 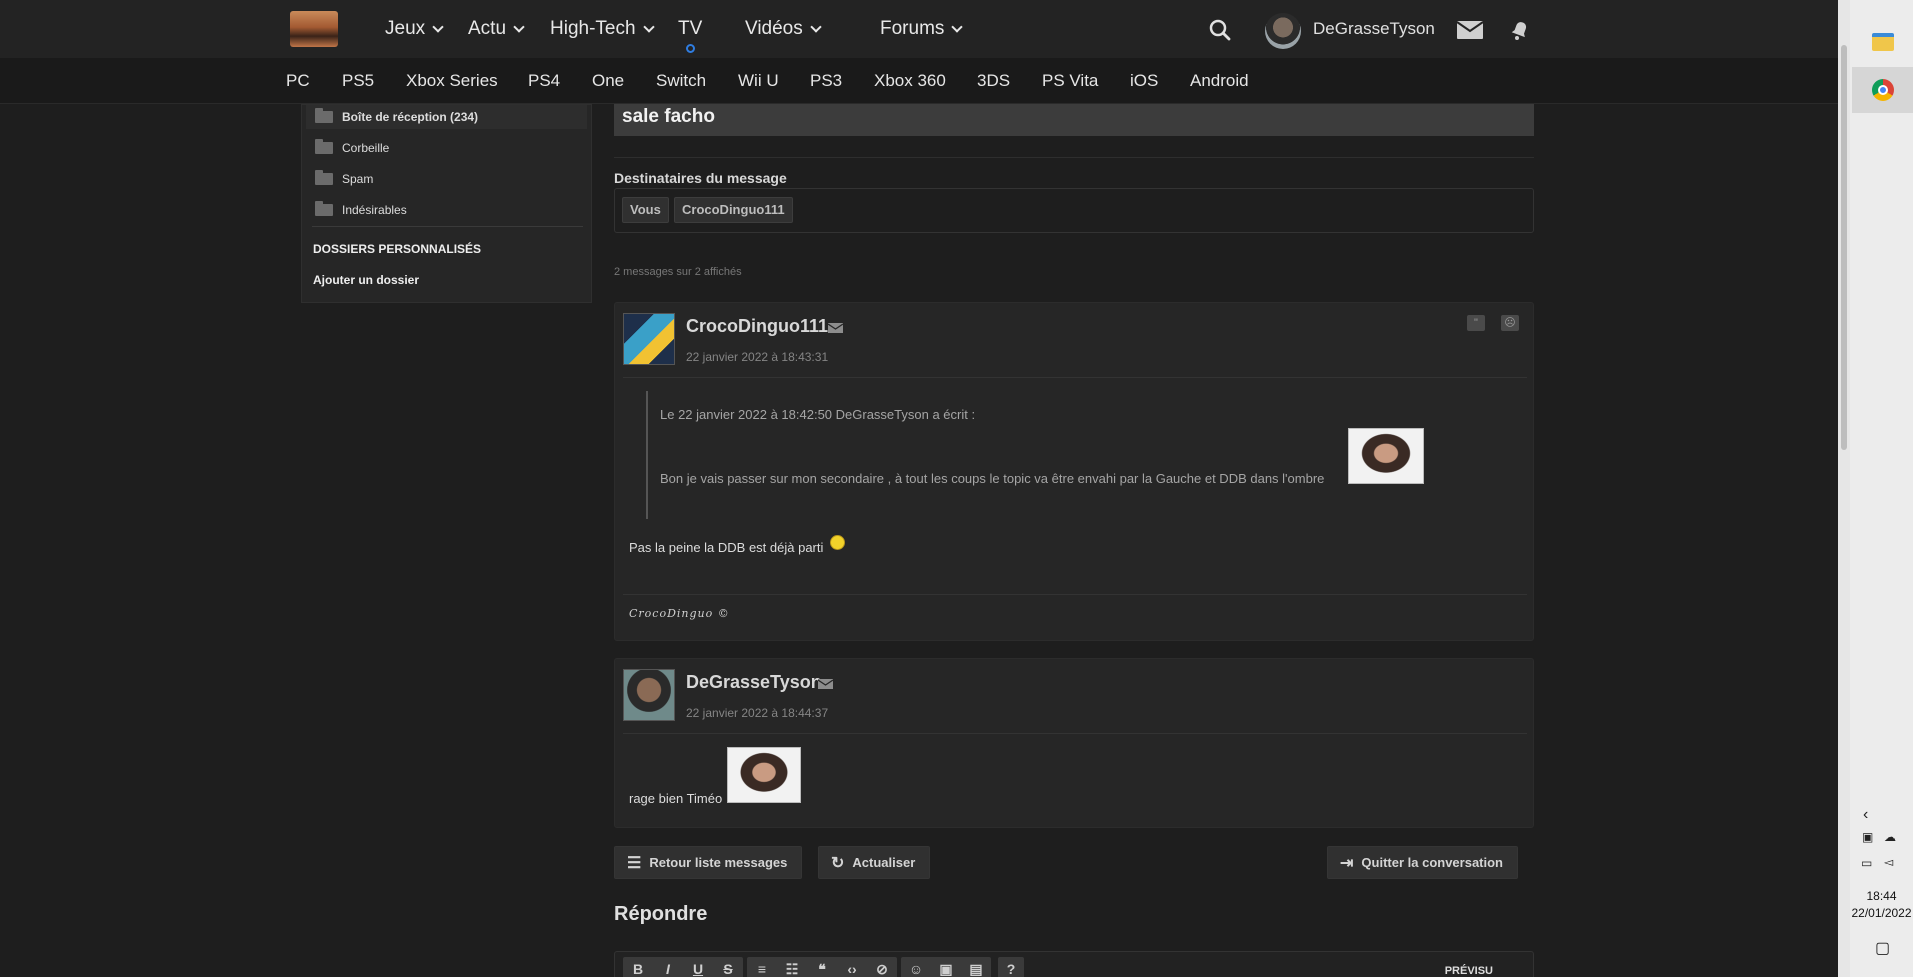 I want to click on nav-tv: TV, so click(x=690, y=29).